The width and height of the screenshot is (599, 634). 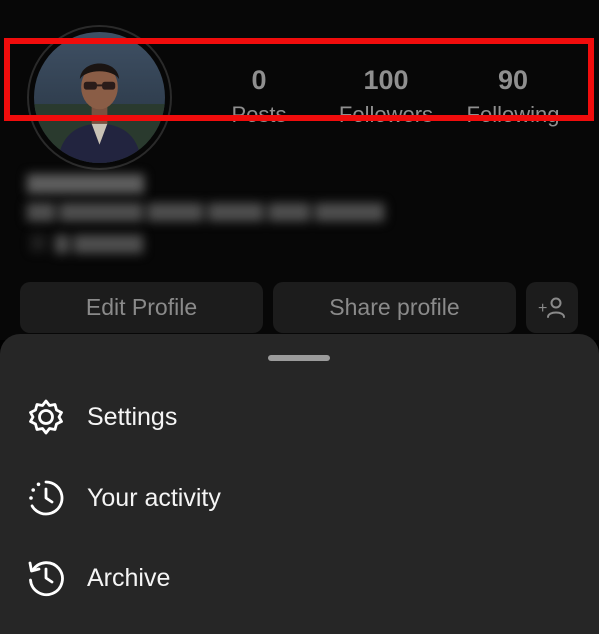 I want to click on bio-name-blurred: ▇▇▇▇▇▇▇▇, so click(x=85, y=183).